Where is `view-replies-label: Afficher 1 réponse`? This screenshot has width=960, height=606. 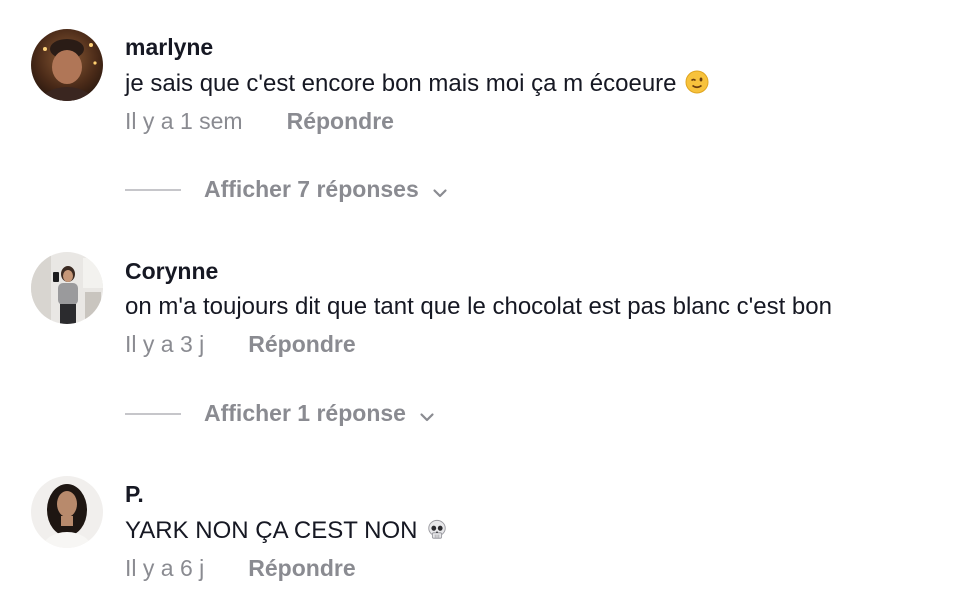 view-replies-label: Afficher 1 réponse is located at coordinates (305, 413).